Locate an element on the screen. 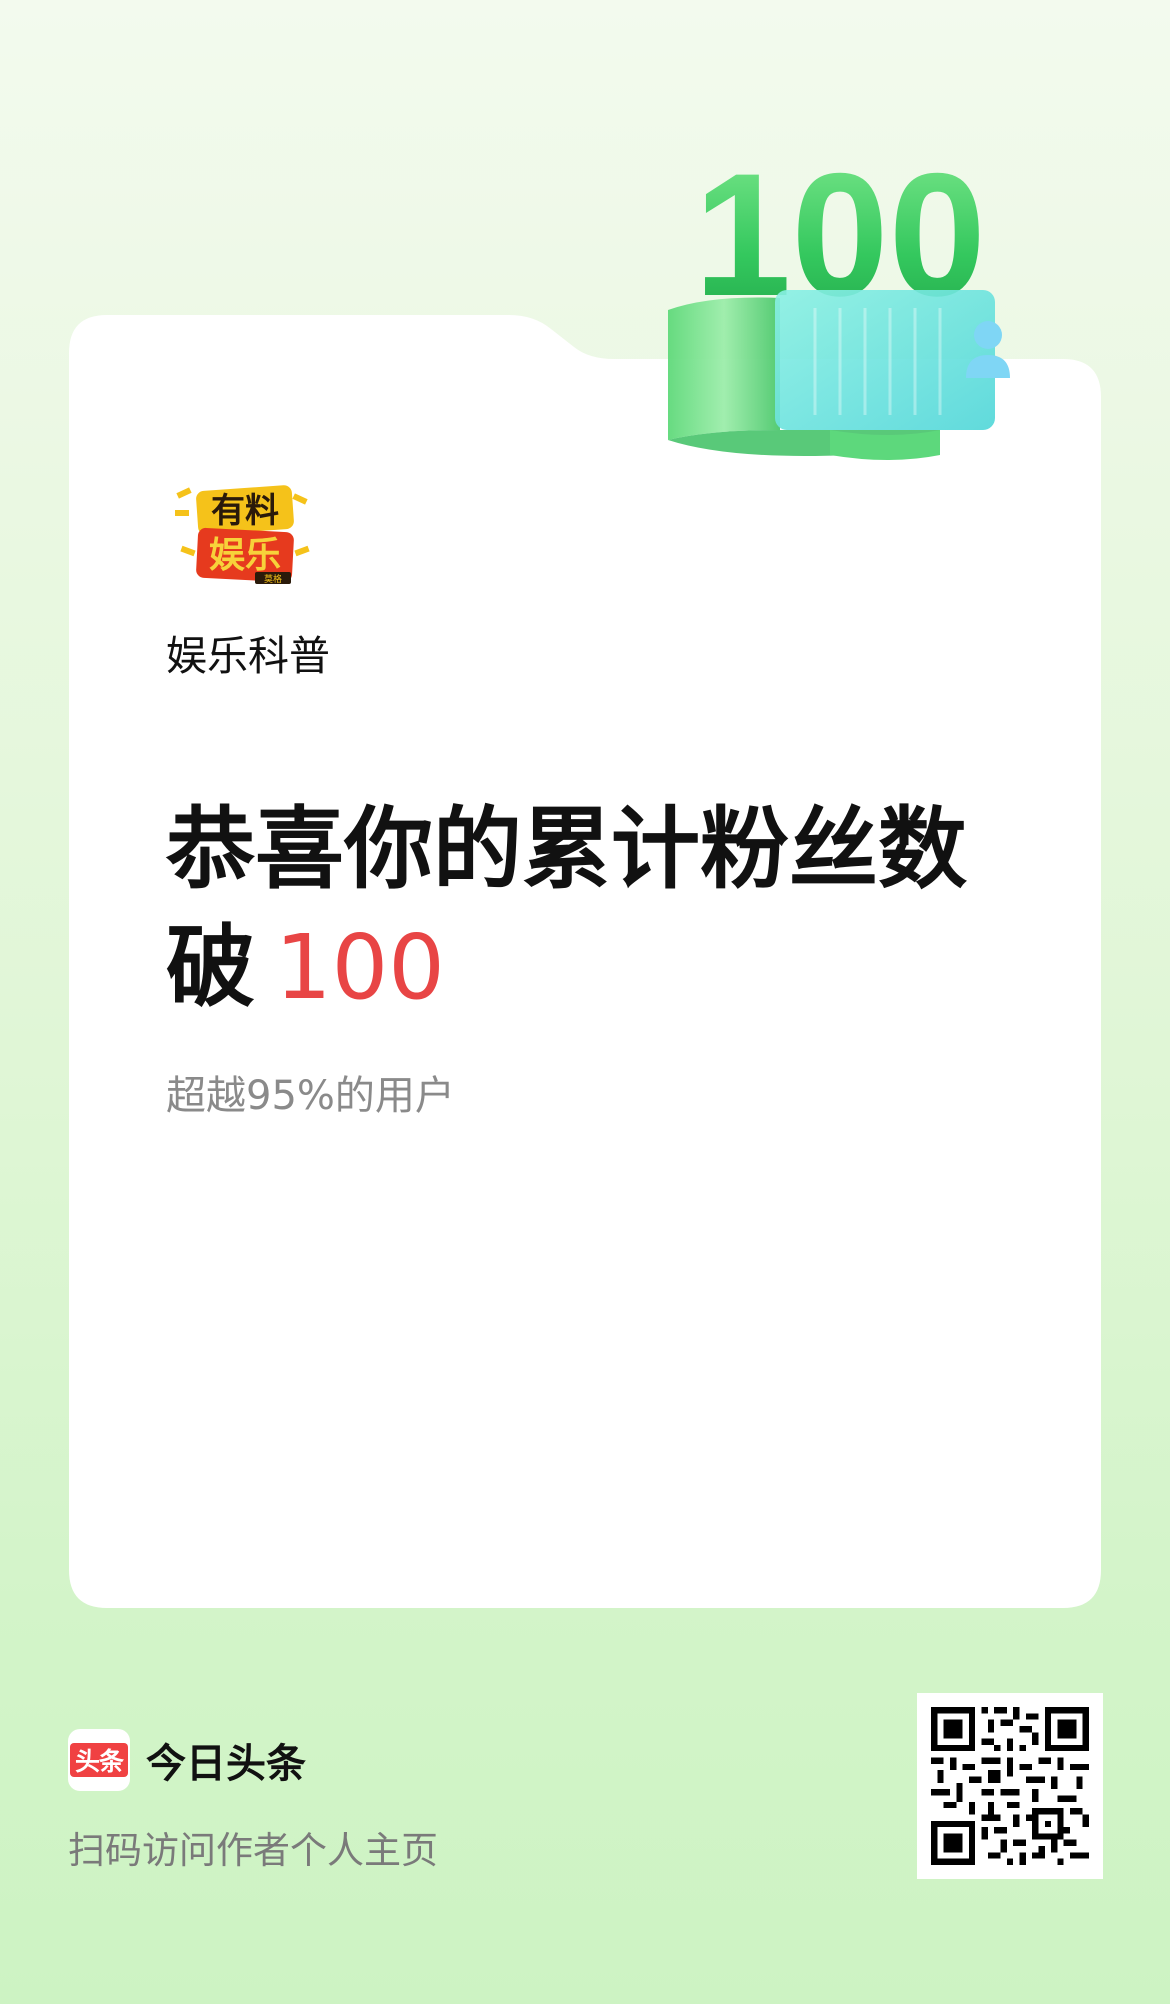 This screenshot has width=1170, height=2004. toutiao-logo-icon: 头条 is located at coordinates (99, 1760).